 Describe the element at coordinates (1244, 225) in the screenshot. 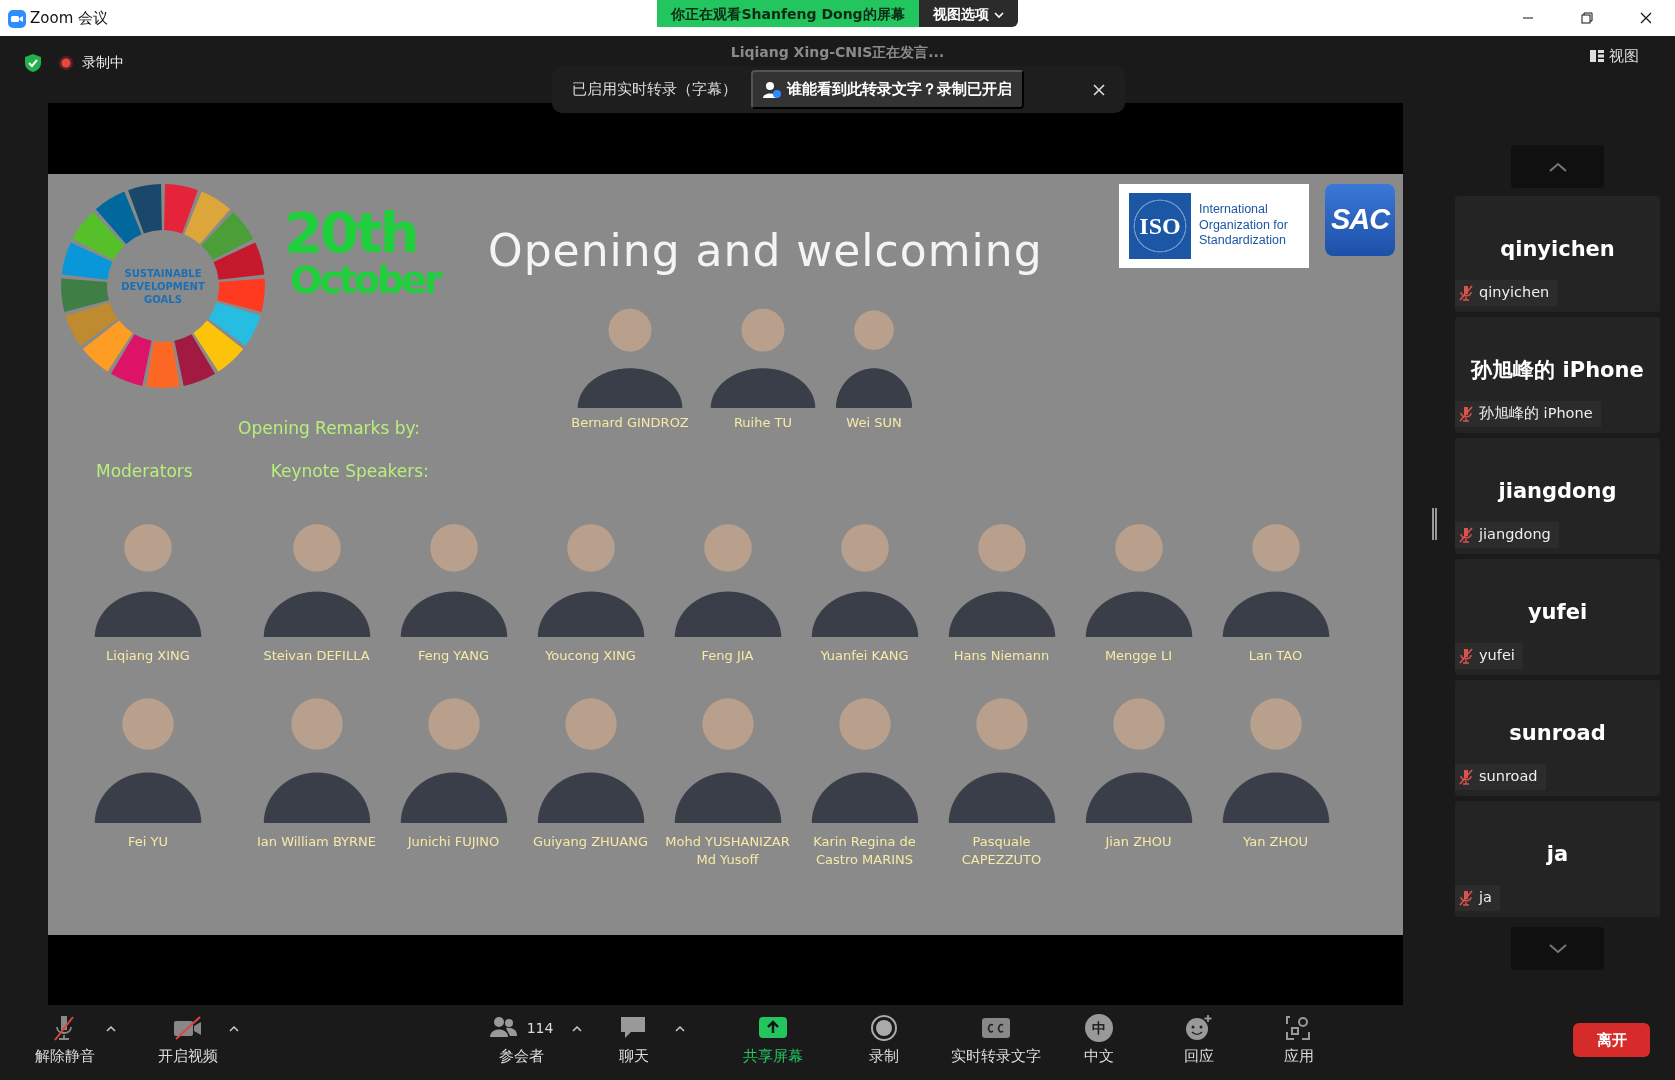

I see `iso-name: International Organization for Standardization` at that location.